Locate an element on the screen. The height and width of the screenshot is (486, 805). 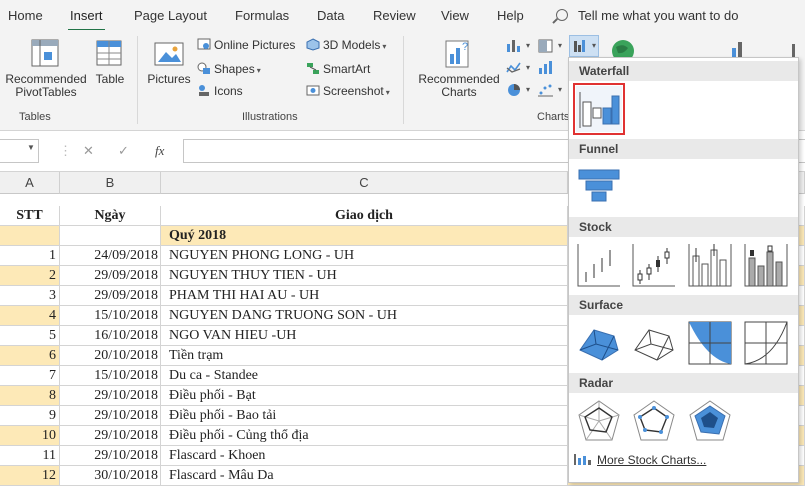
header-ngay: Ngày is located at coordinates (110, 216).